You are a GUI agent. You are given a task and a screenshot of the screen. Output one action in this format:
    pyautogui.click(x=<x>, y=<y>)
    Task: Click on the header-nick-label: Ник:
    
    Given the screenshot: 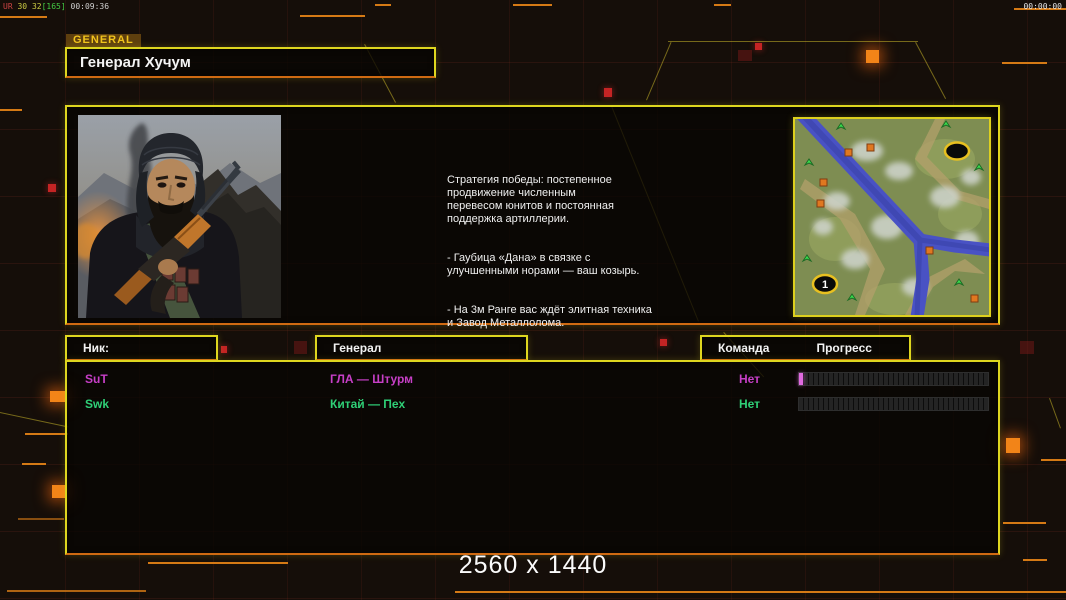 What is the action you would take?
    pyautogui.click(x=96, y=348)
    